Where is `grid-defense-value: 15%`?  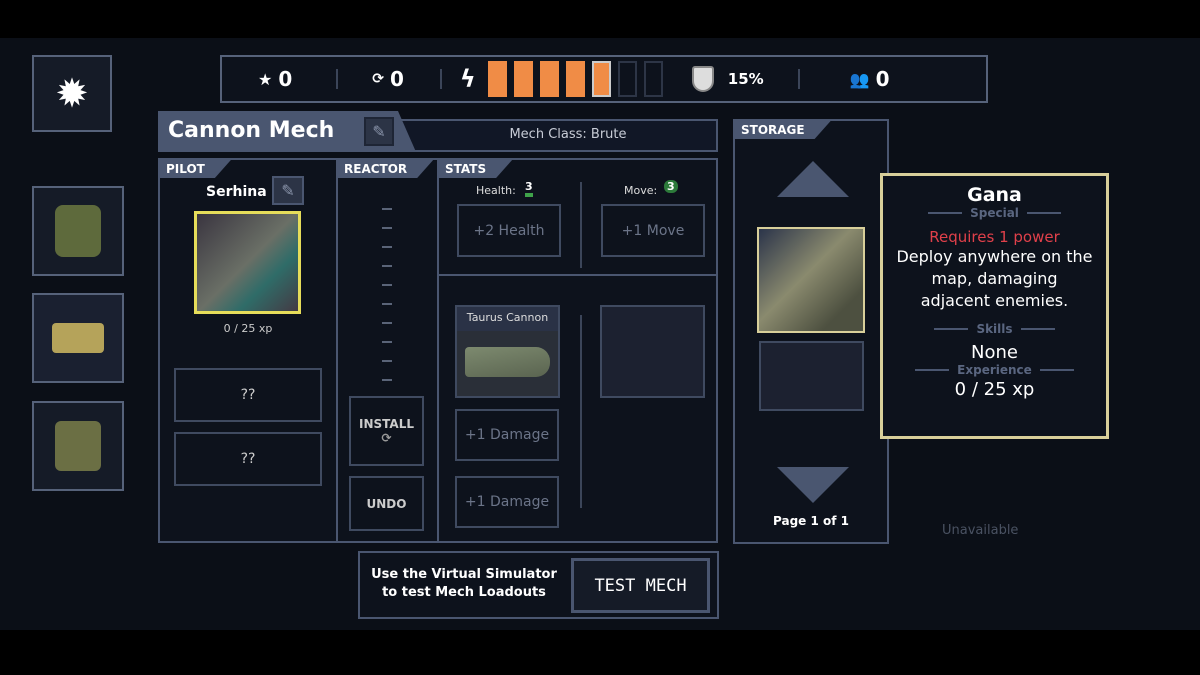
grid-defense-value: 15% is located at coordinates (745, 79).